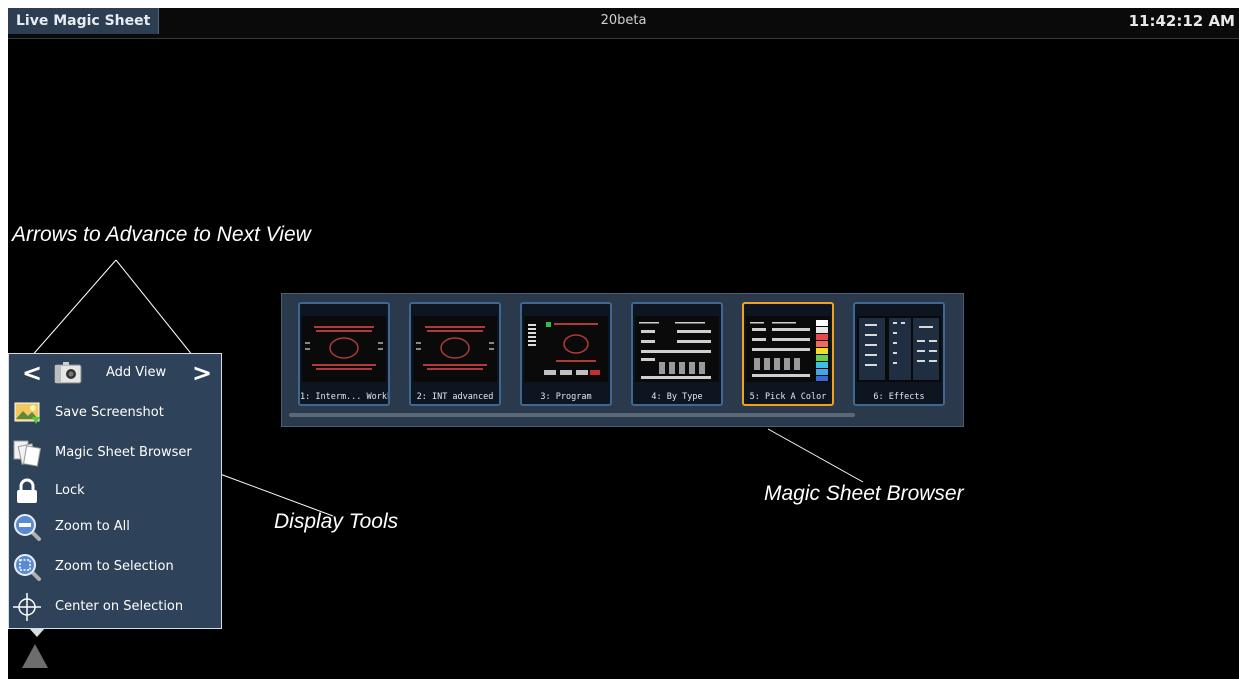 This screenshot has height=679, width=1239. I want to click on zoom-out-icon, so click(27, 527).